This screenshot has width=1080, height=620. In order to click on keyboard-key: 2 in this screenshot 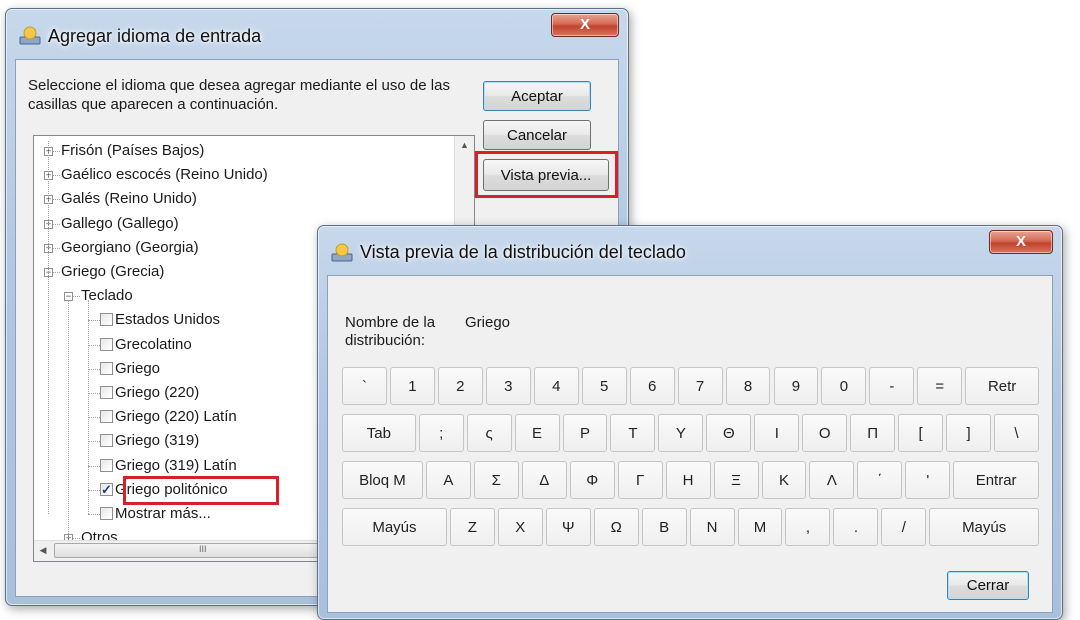, I will do `click(460, 386)`.